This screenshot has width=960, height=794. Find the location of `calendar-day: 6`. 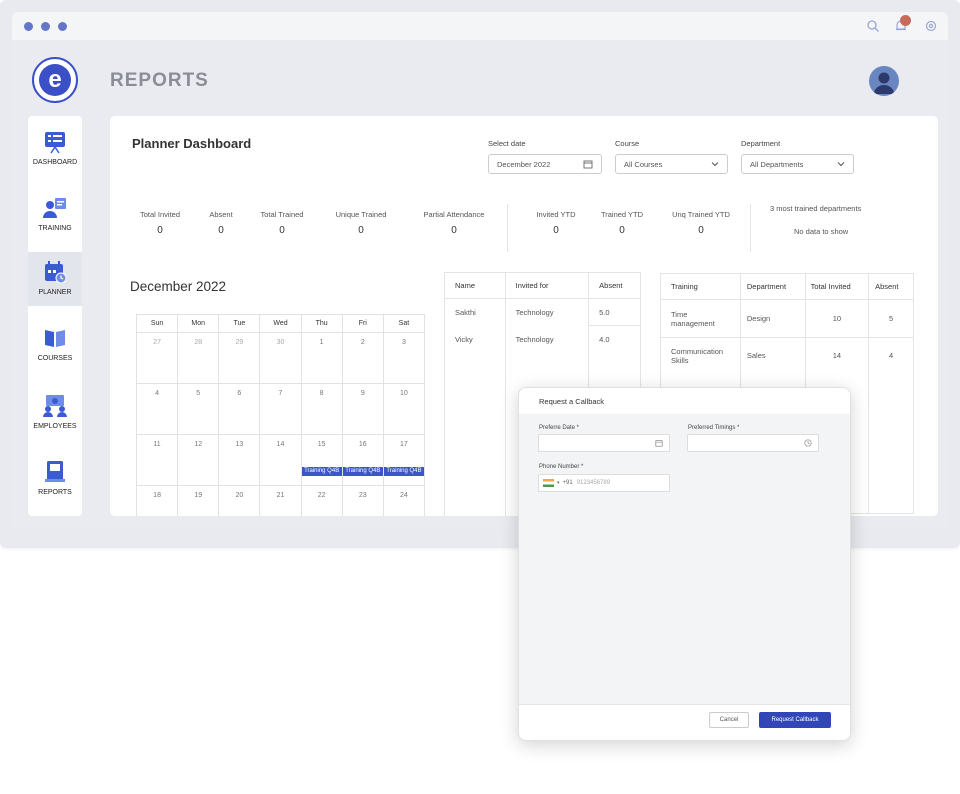

calendar-day: 6 is located at coordinates (239, 409).